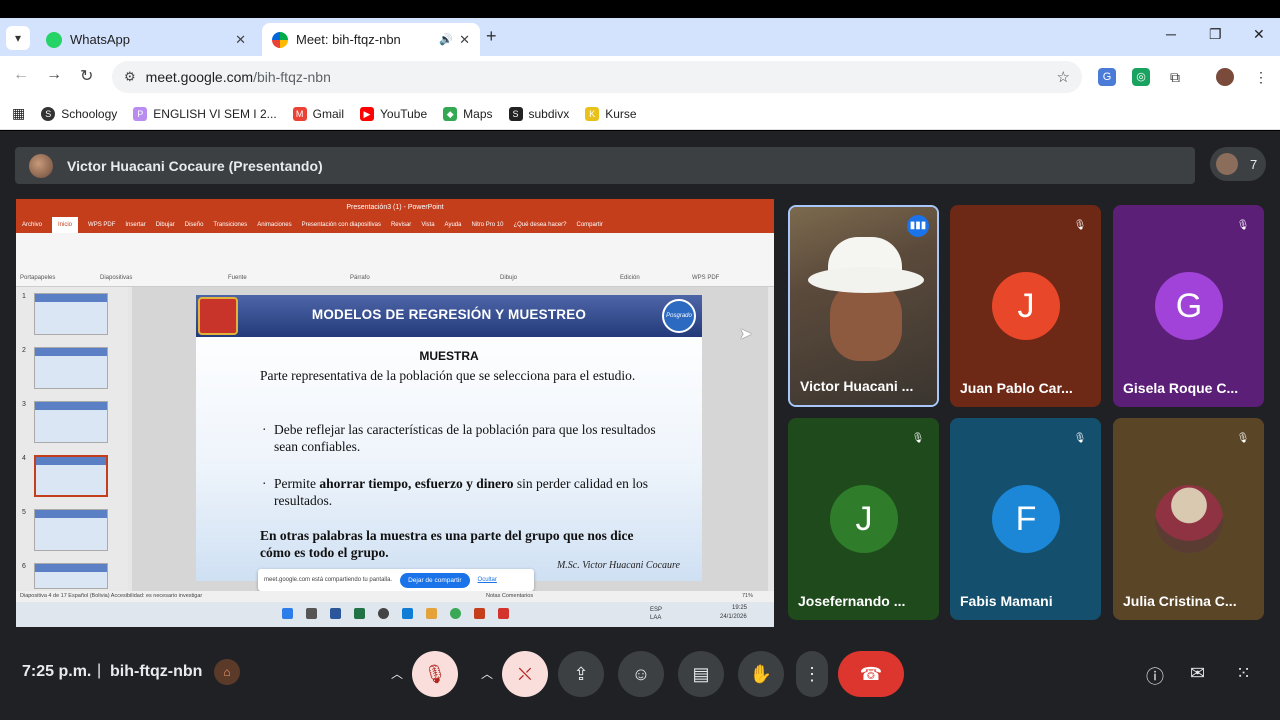  Describe the element at coordinates (237, 278) in the screenshot. I see `ribbon-group-label: Fuente` at that location.